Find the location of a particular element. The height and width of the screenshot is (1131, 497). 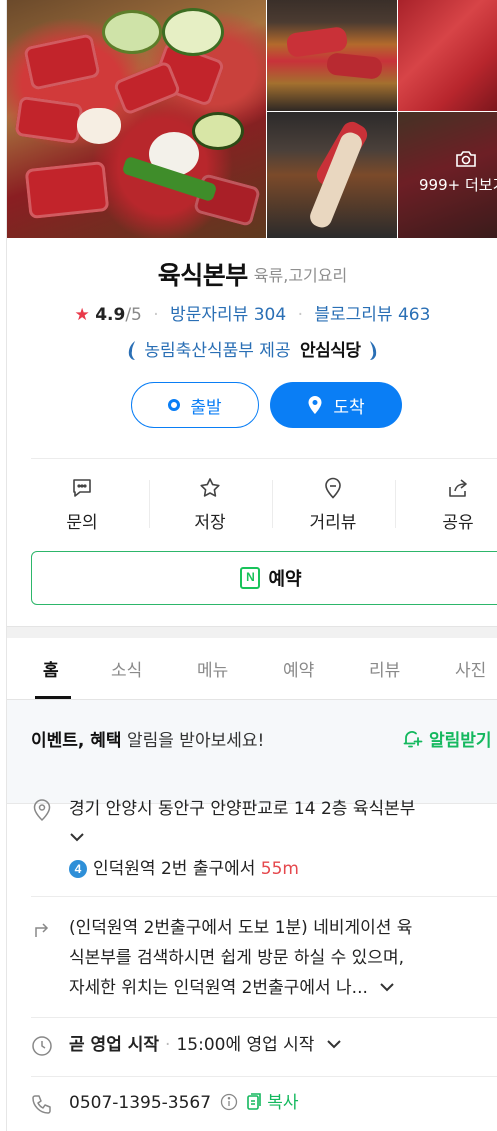

bell-plus-icon is located at coordinates (413, 738).